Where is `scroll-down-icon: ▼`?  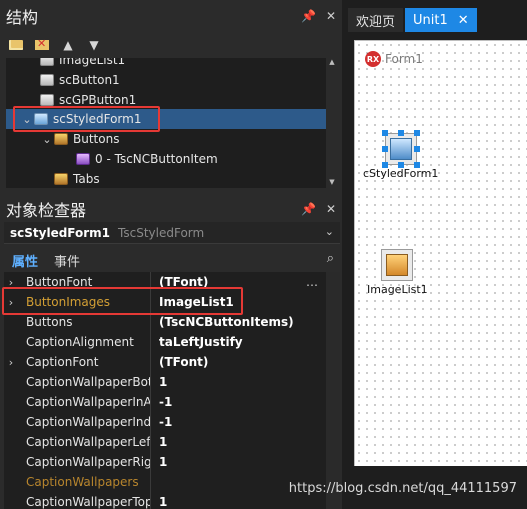 scroll-down-icon: ▼ is located at coordinates (332, 183).